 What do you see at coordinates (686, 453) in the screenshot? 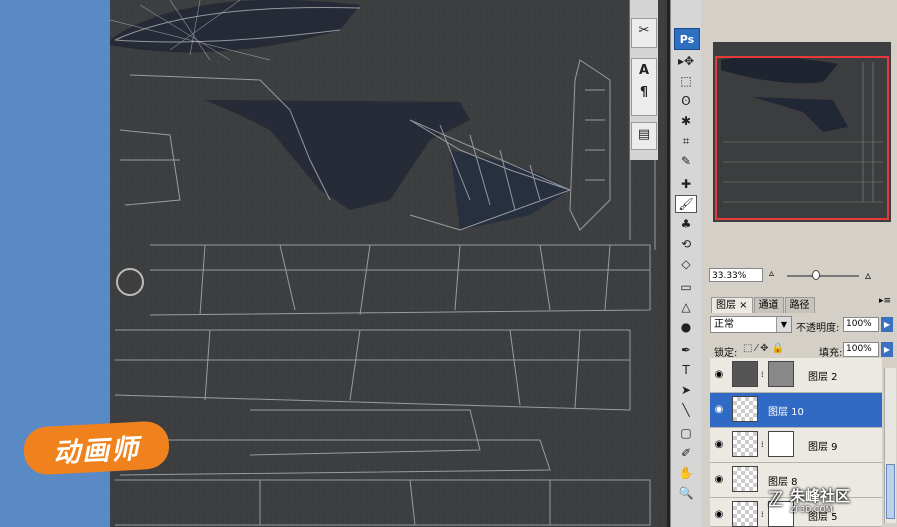
I see `eyedropper-icon: ✐` at bounding box center [686, 453].